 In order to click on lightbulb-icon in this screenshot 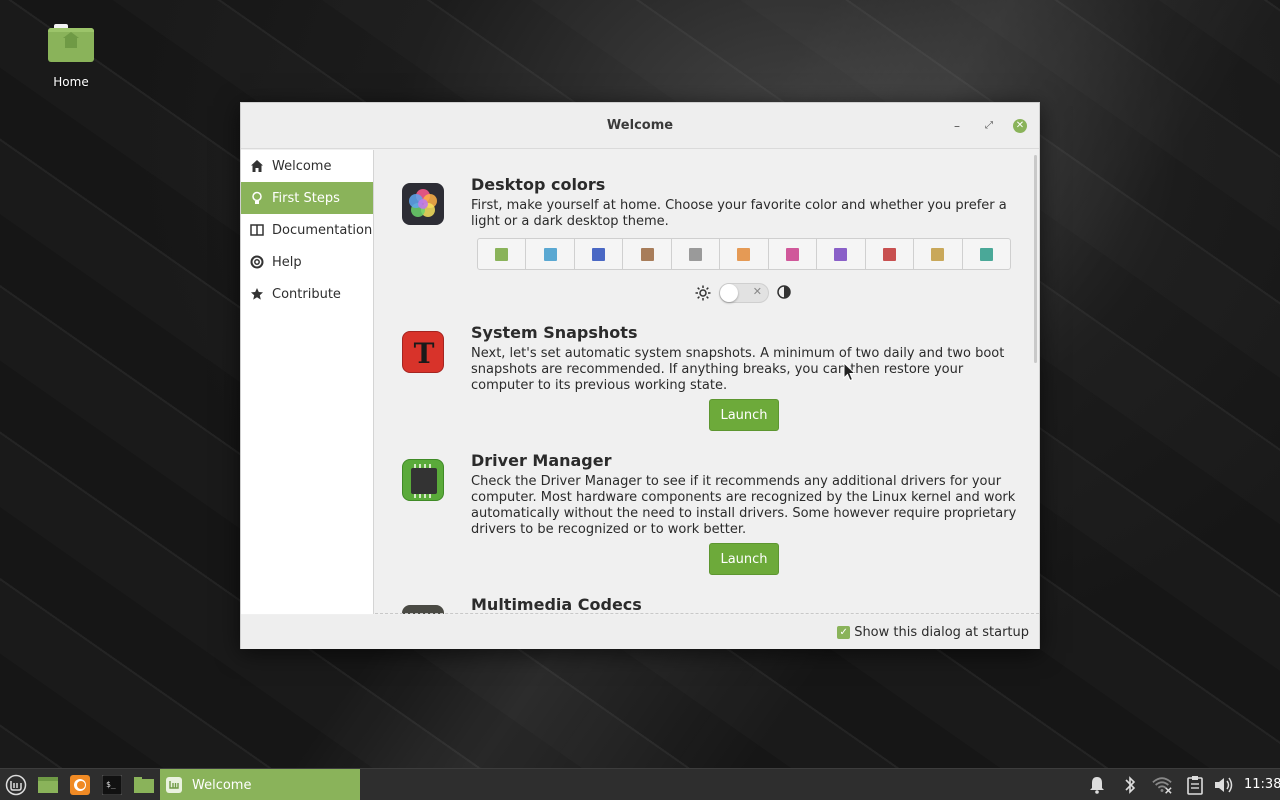, I will do `click(257, 198)`.